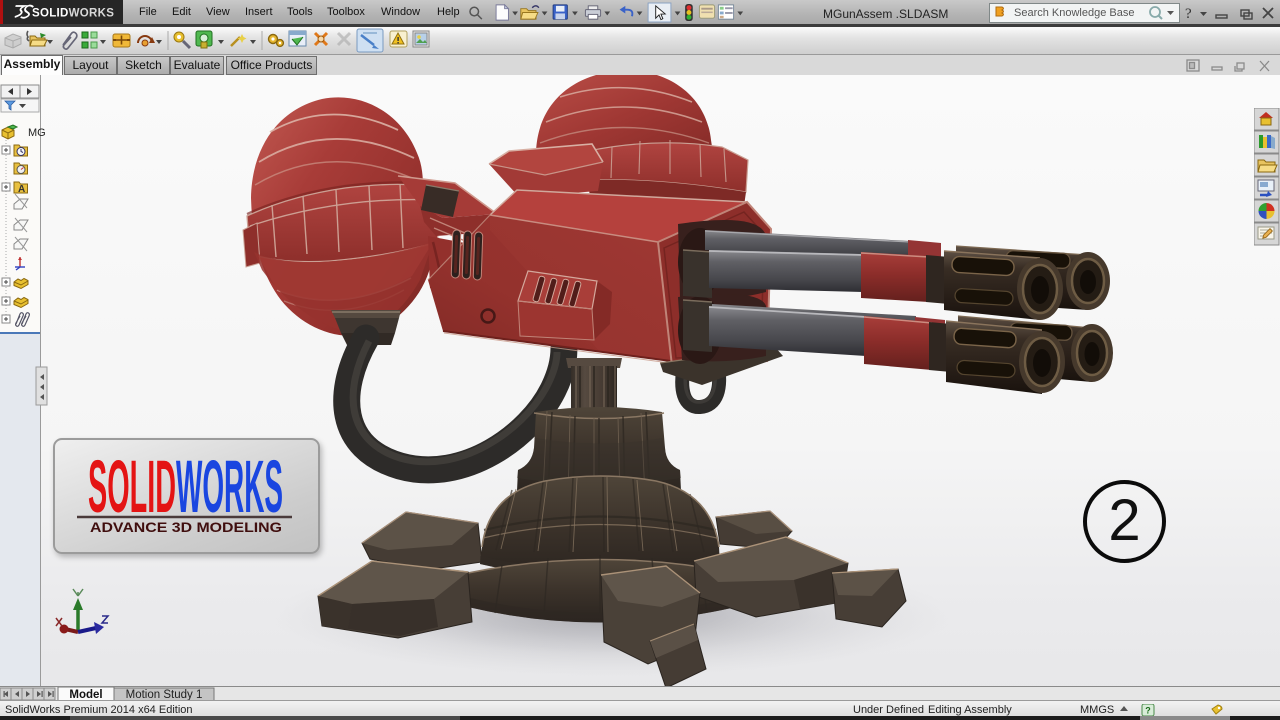 The image size is (1280, 720). Describe the element at coordinates (186, 527) in the screenshot. I see `svg-text: ADVANCE 3D MODELING` at that location.